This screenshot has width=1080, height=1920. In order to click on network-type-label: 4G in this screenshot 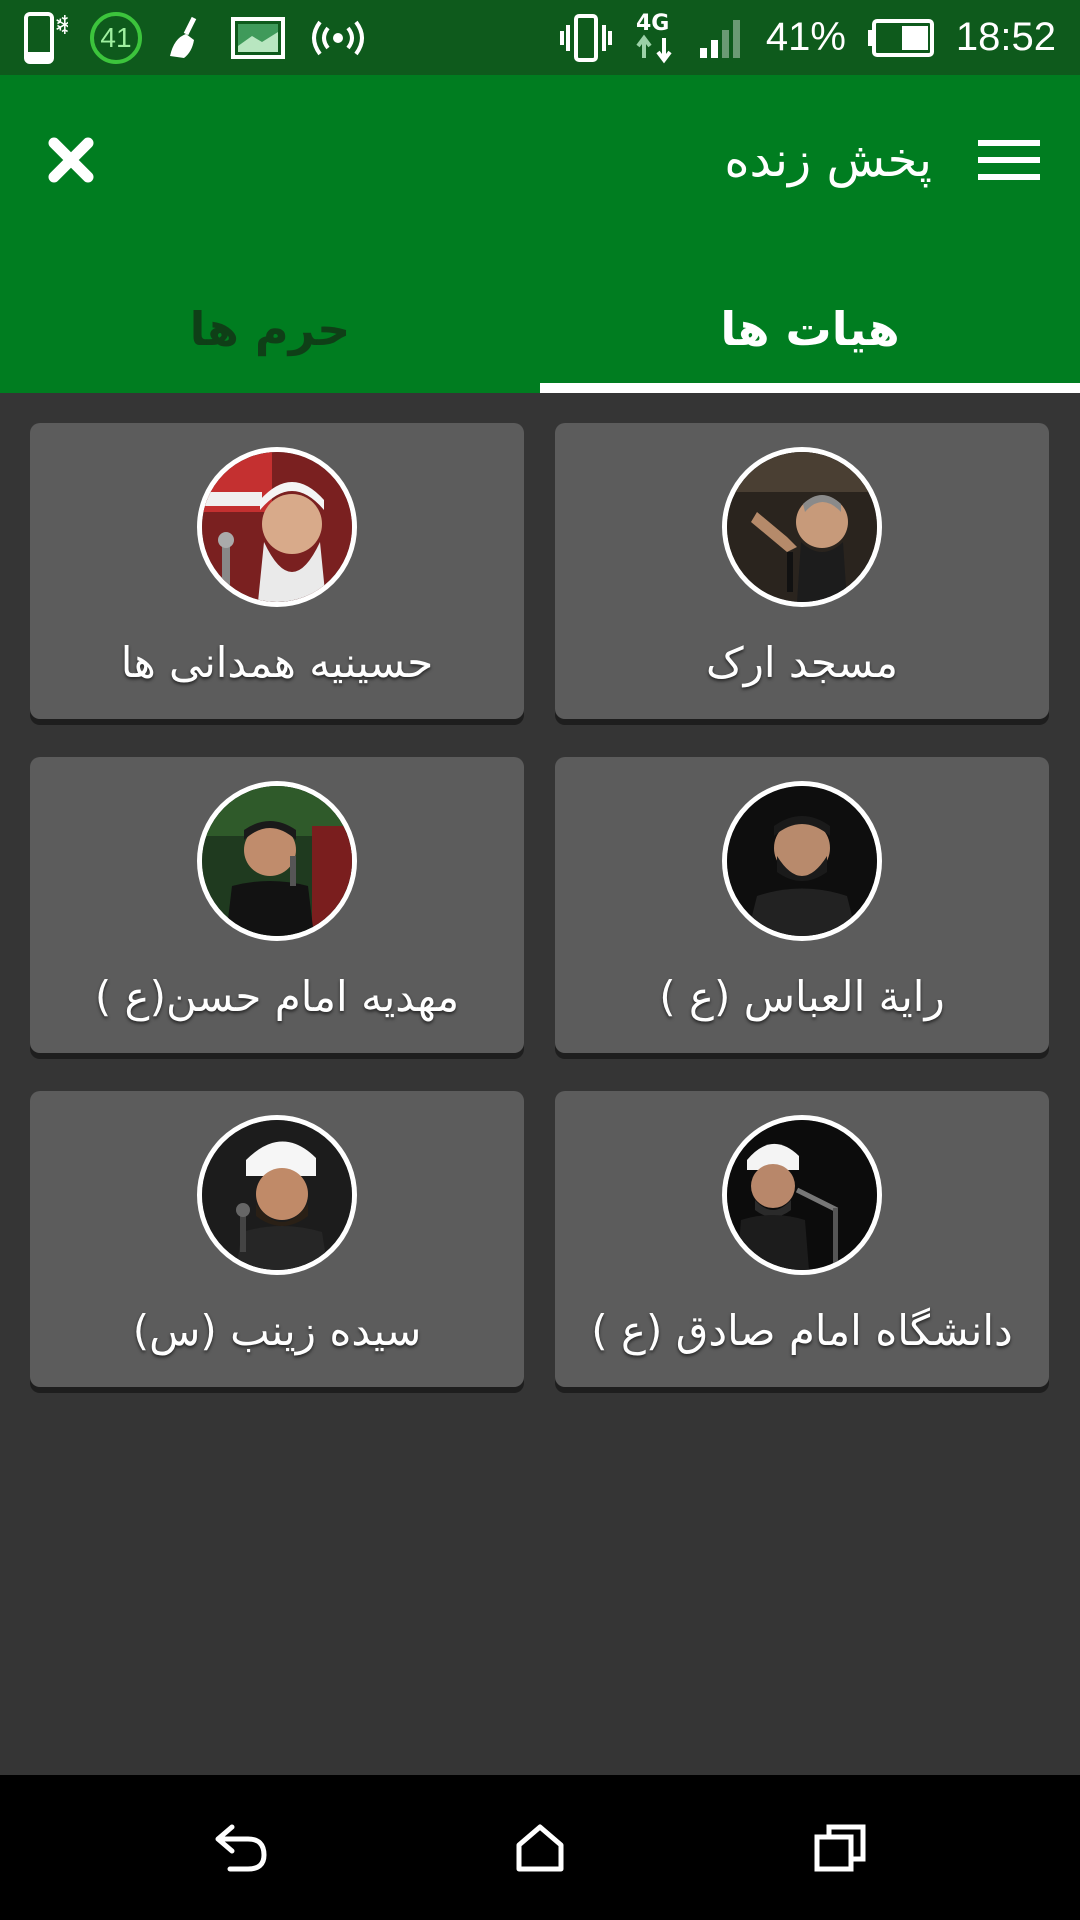, I will do `click(652, 23)`.